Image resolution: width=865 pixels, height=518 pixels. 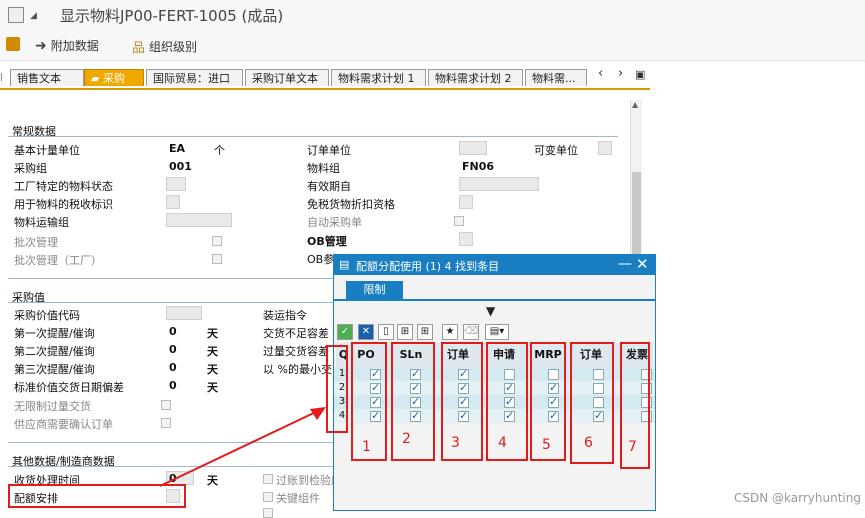 I want to click on tab-mrp1: 物料需求计划 1, so click(x=378, y=77).